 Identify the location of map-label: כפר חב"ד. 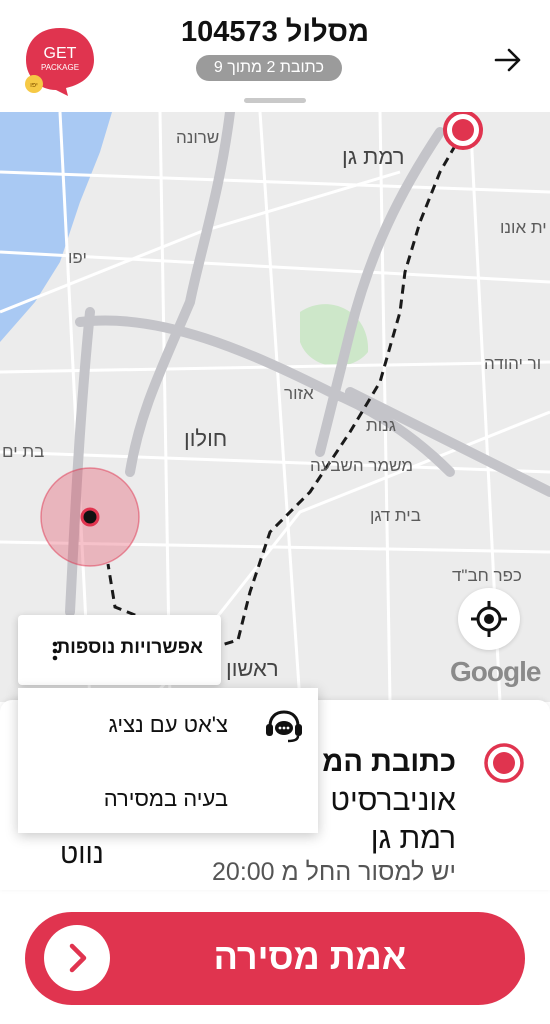
(487, 575).